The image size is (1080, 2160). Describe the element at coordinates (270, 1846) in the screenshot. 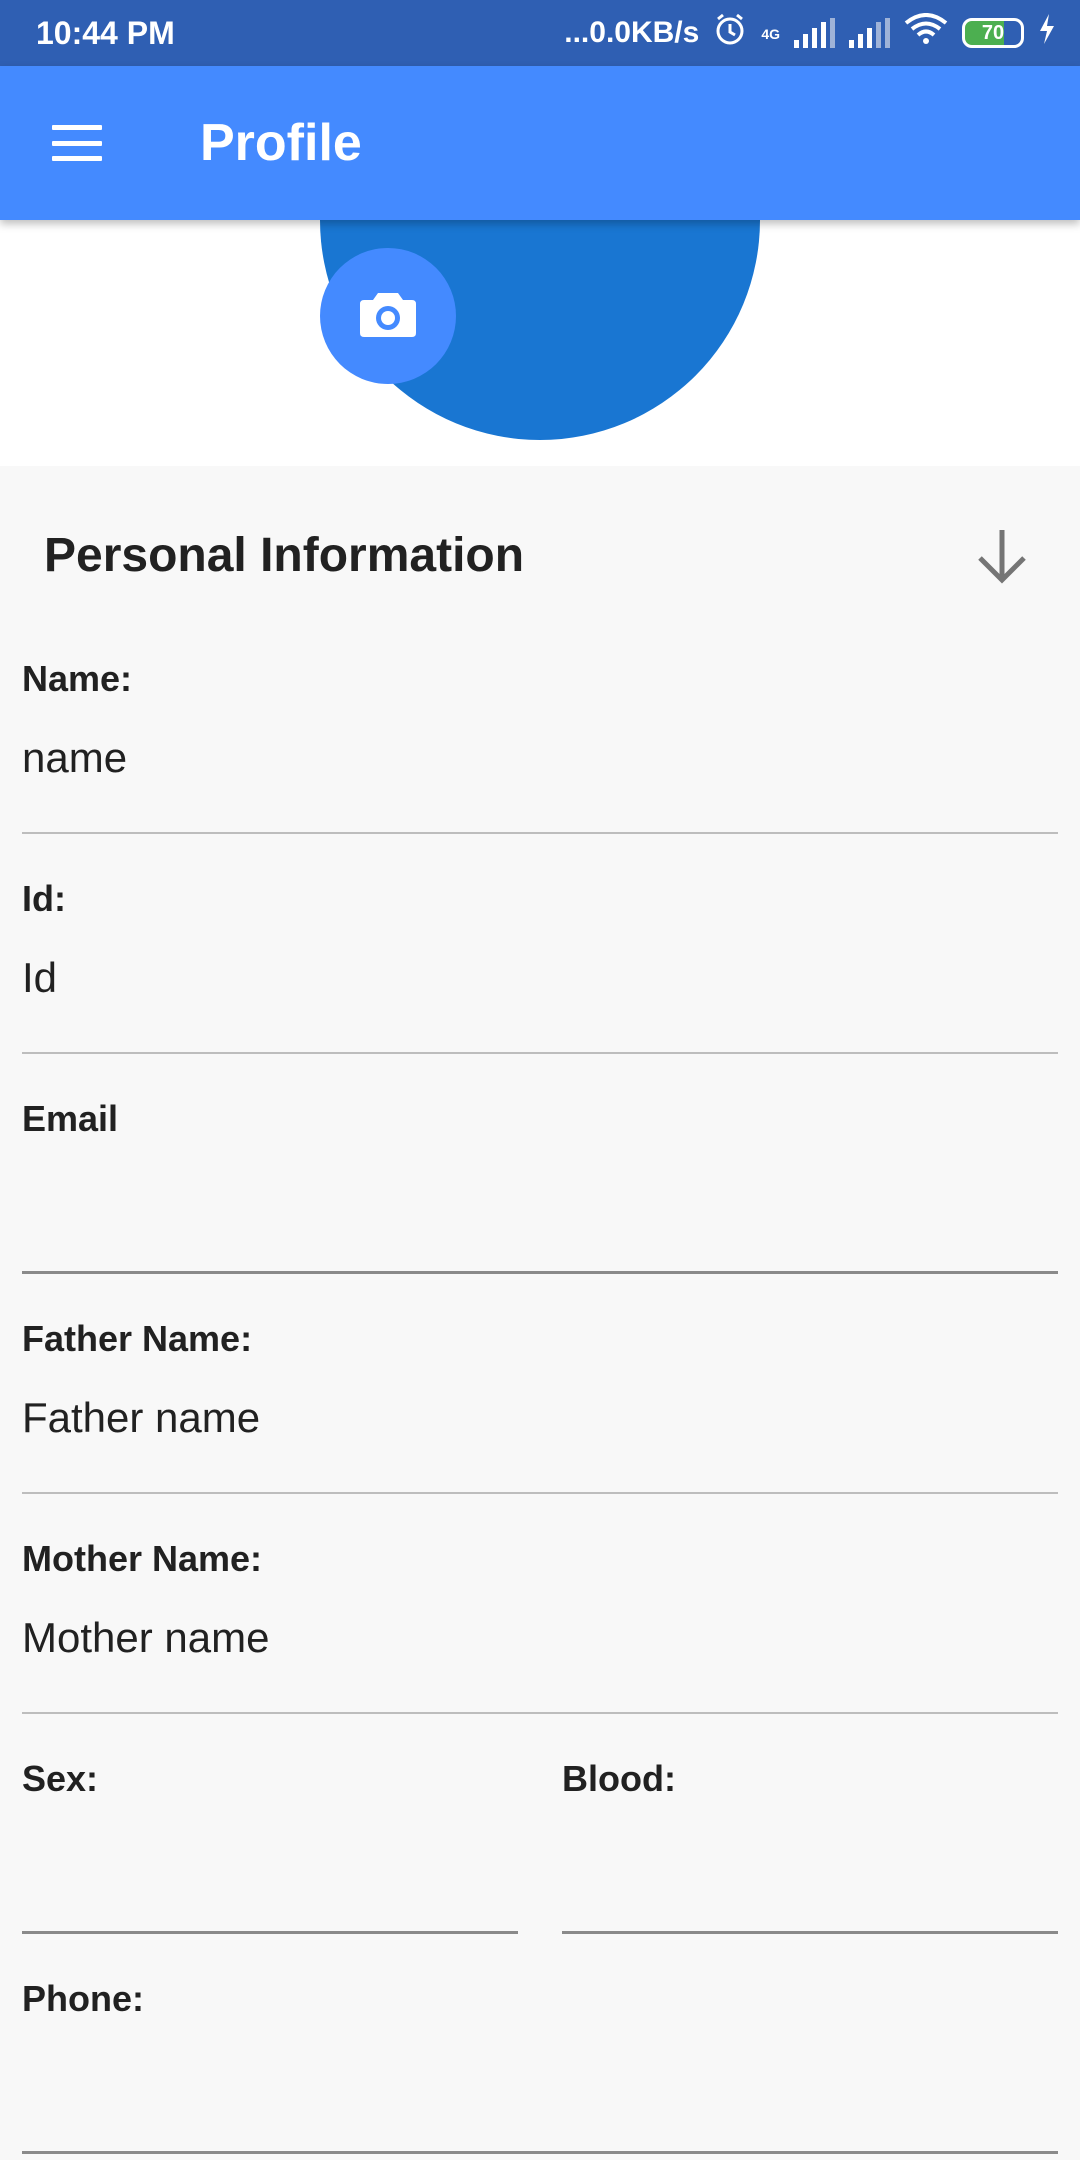

I see `sex-field: Sex:` at that location.